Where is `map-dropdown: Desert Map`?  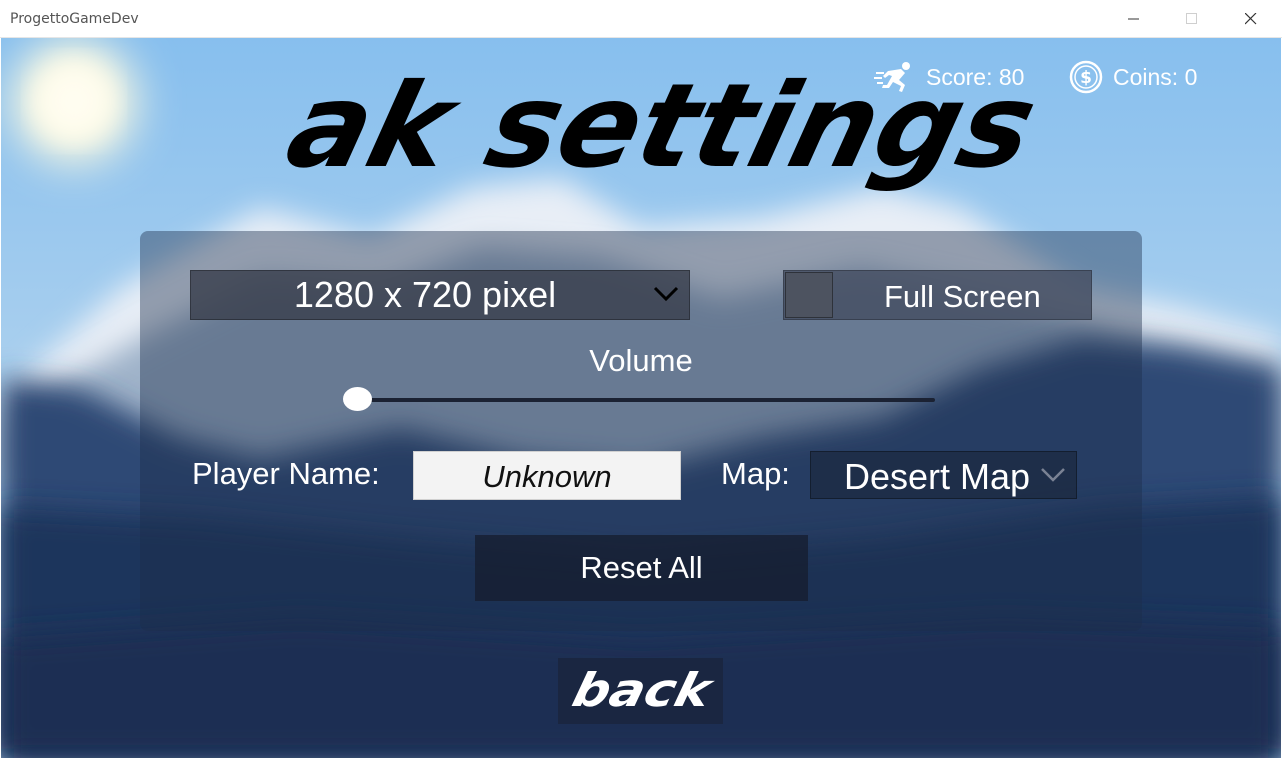 map-dropdown: Desert Map is located at coordinates (943, 475).